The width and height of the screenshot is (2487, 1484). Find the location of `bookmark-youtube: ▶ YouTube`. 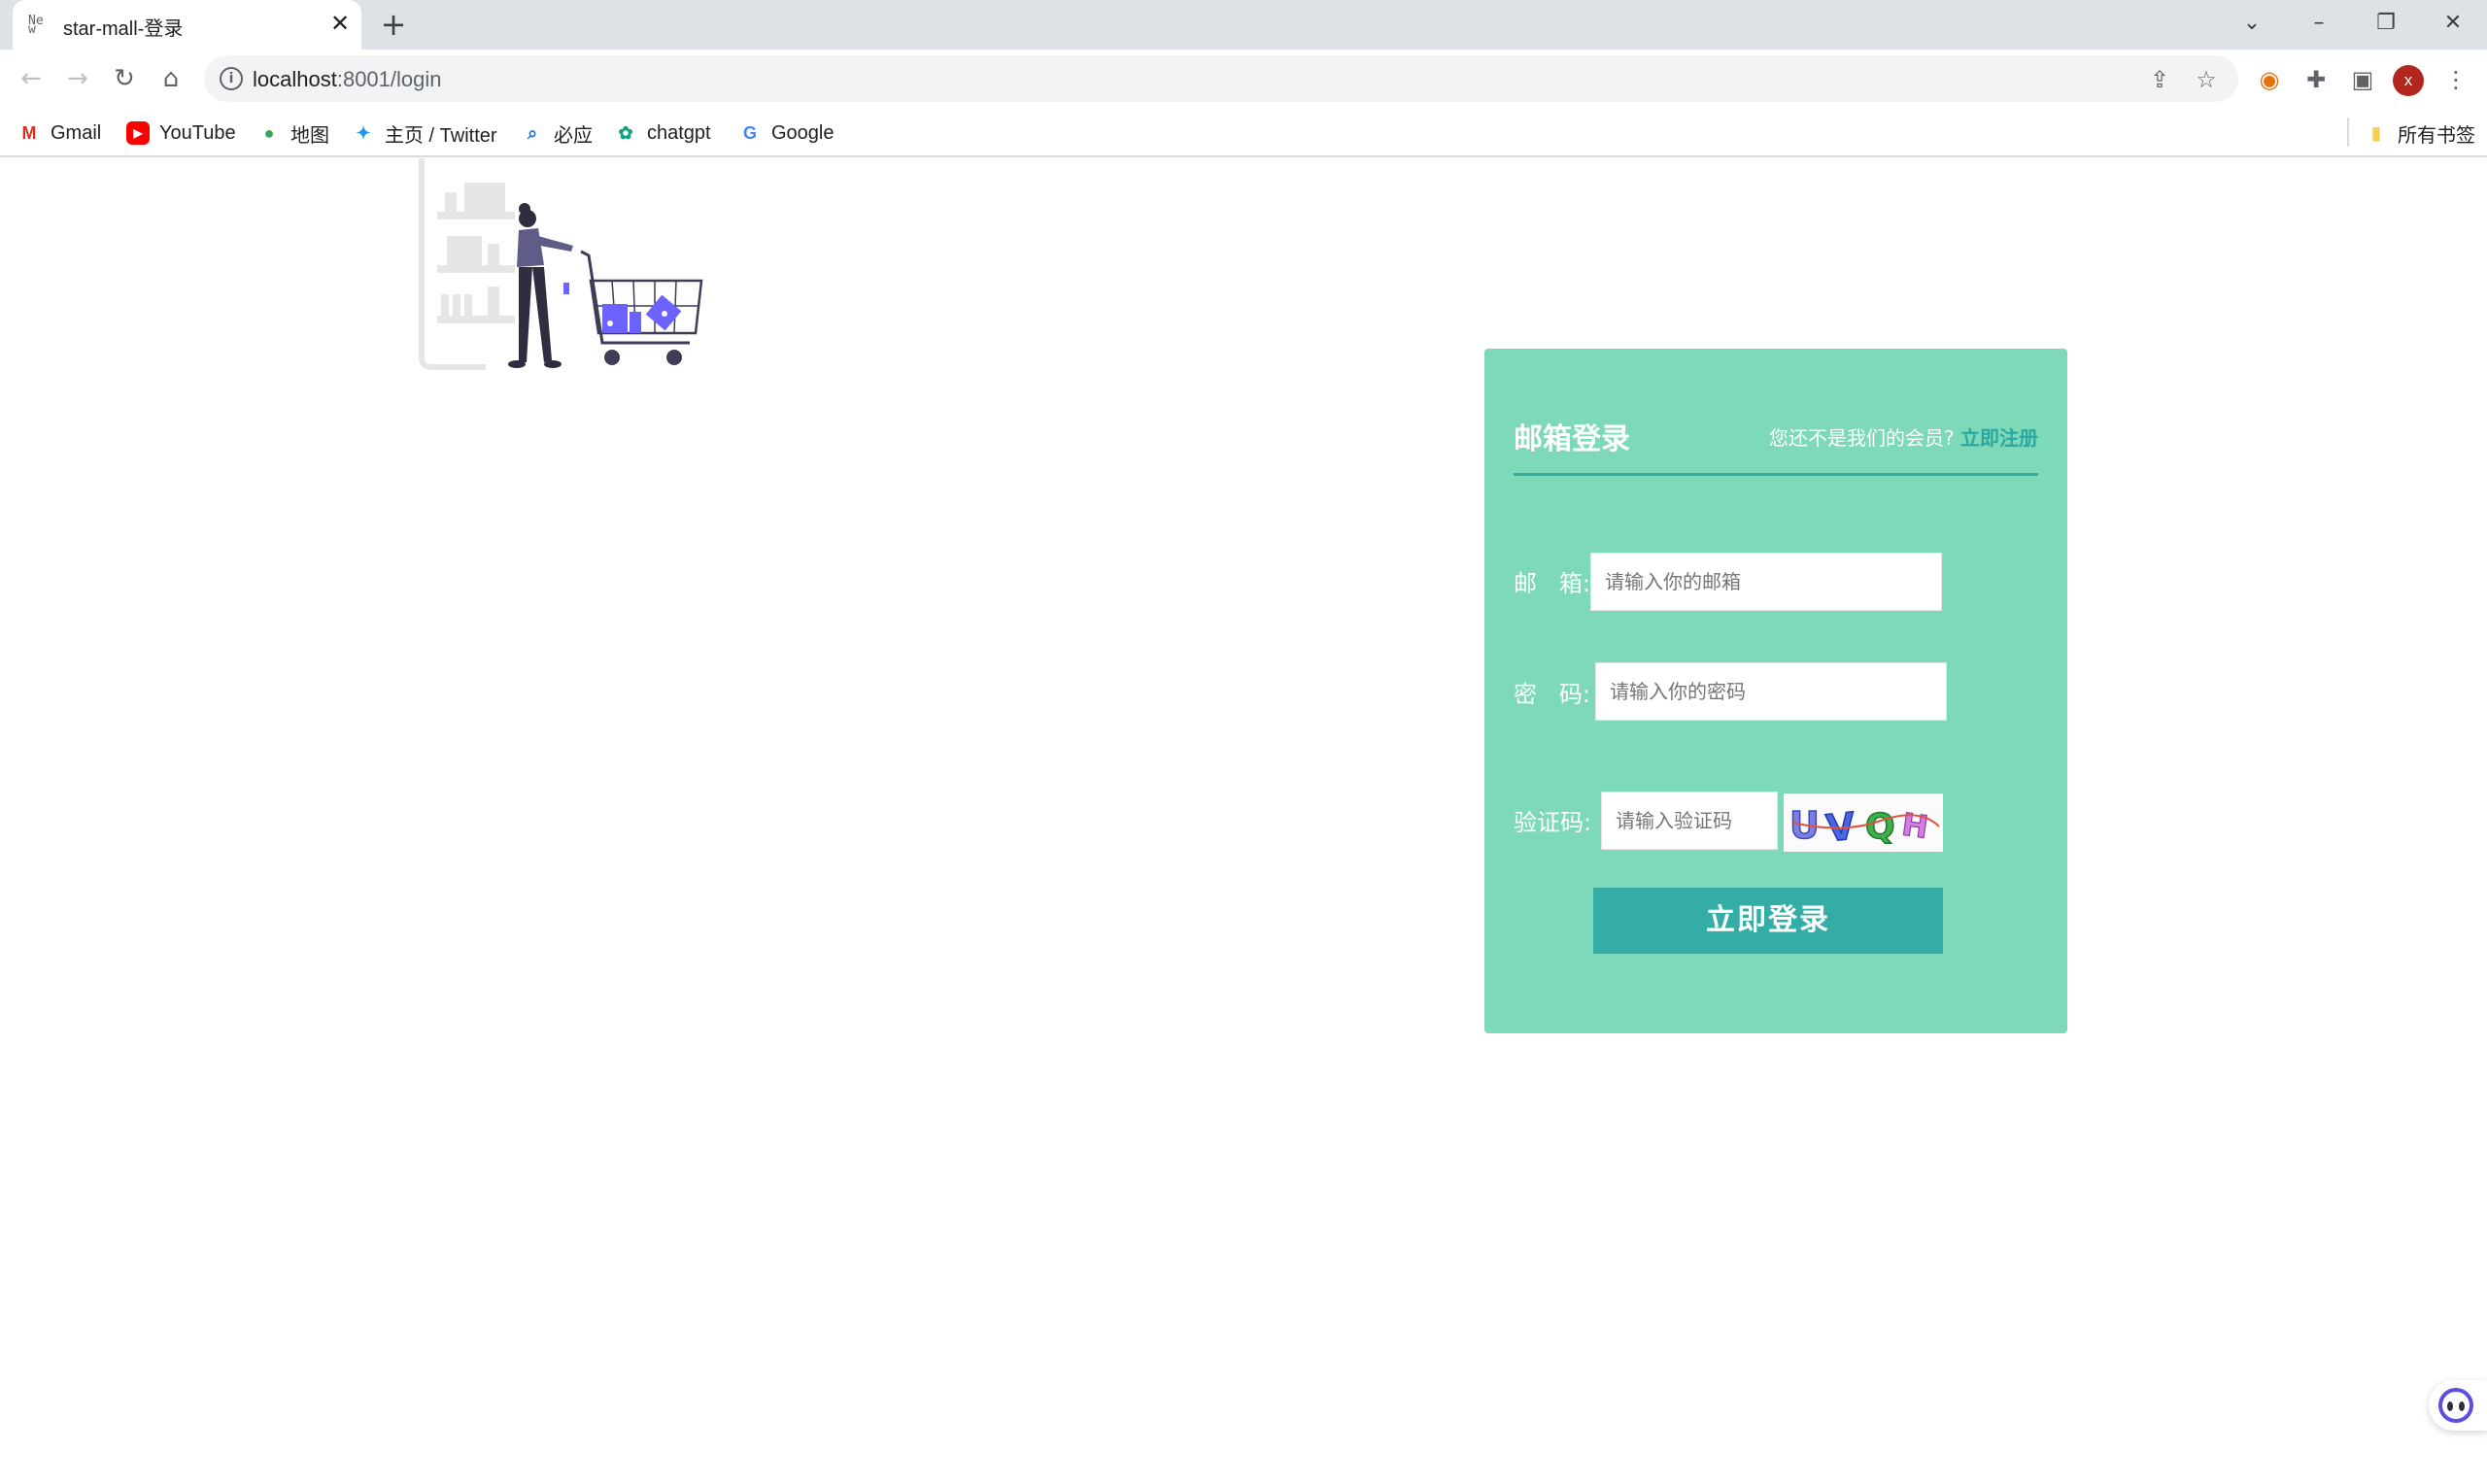

bookmark-youtube: ▶ YouTube is located at coordinates (181, 133).